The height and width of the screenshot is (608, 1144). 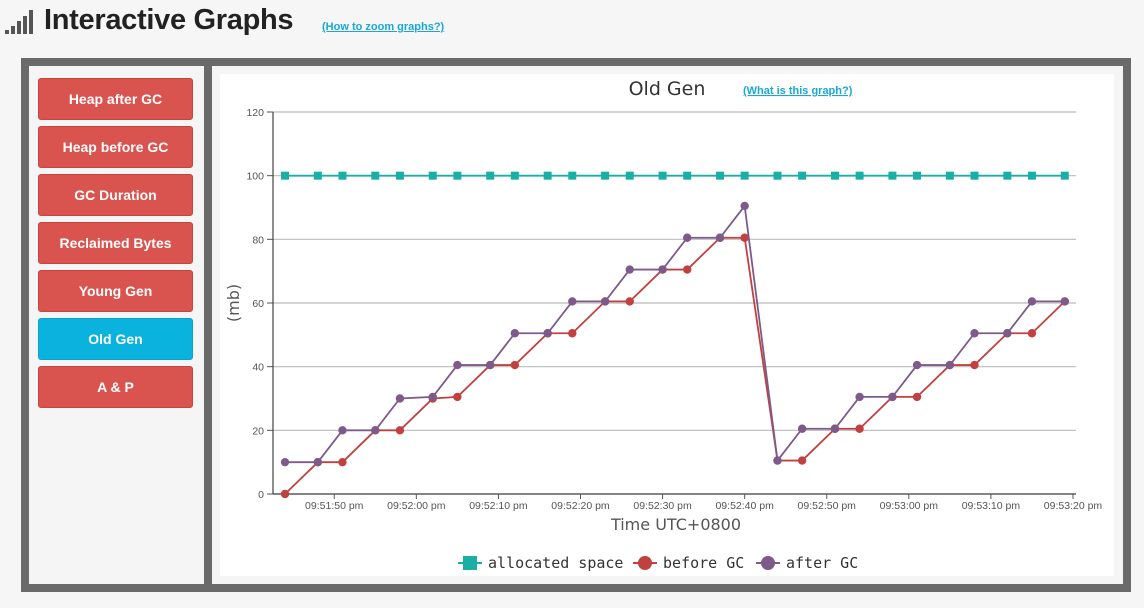 What do you see at coordinates (115, 99) in the screenshot?
I see `nav-button-heap-after-gc: Heap after GC` at bounding box center [115, 99].